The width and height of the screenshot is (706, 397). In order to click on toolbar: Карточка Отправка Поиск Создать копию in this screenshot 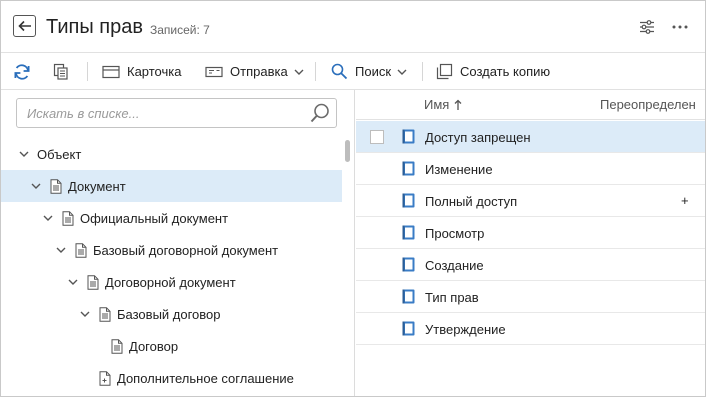, I will do `click(353, 71)`.